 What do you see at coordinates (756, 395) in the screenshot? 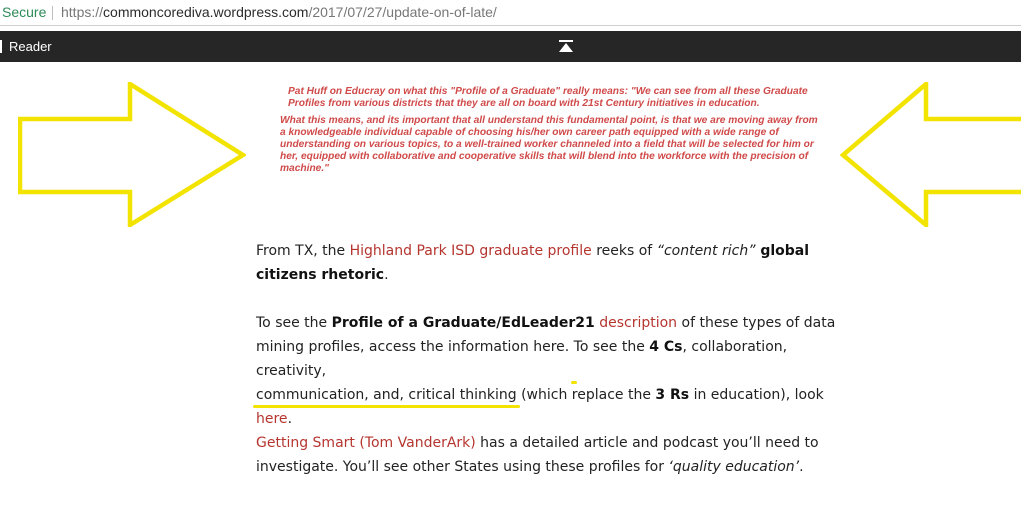
I see `text-span: in education), look` at bounding box center [756, 395].